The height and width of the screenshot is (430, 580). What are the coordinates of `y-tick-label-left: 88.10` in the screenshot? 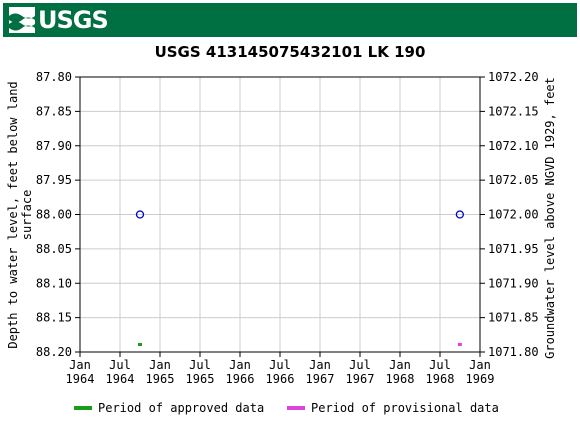 It's located at (54, 283).